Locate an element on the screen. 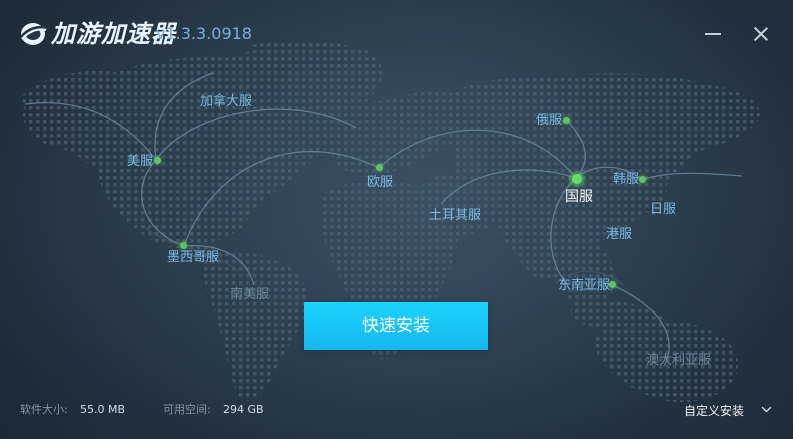  title-bar: 加游加速器 v1.3.3.0918 is located at coordinates (396, 32).